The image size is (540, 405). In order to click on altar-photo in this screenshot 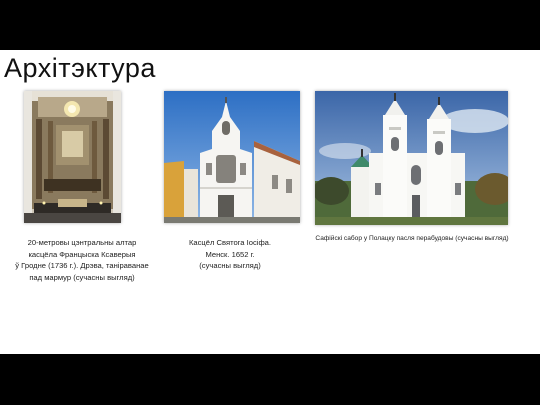, I will do `click(72, 157)`.